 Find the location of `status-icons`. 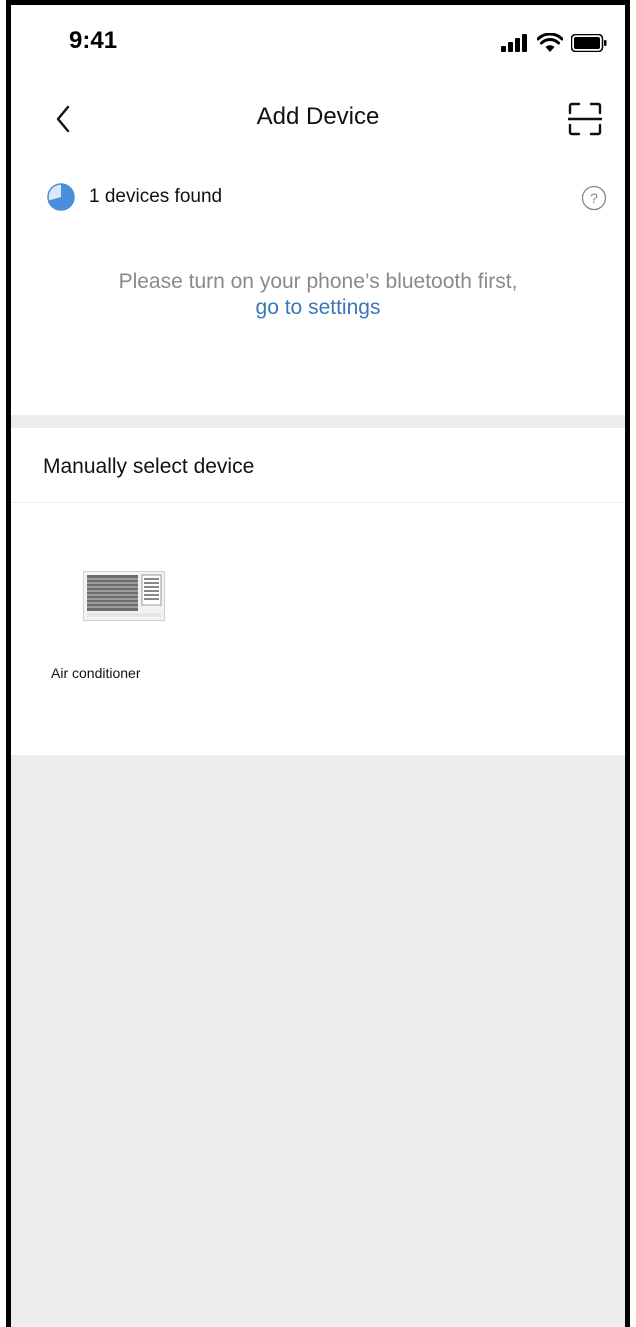

status-icons is located at coordinates (554, 42).